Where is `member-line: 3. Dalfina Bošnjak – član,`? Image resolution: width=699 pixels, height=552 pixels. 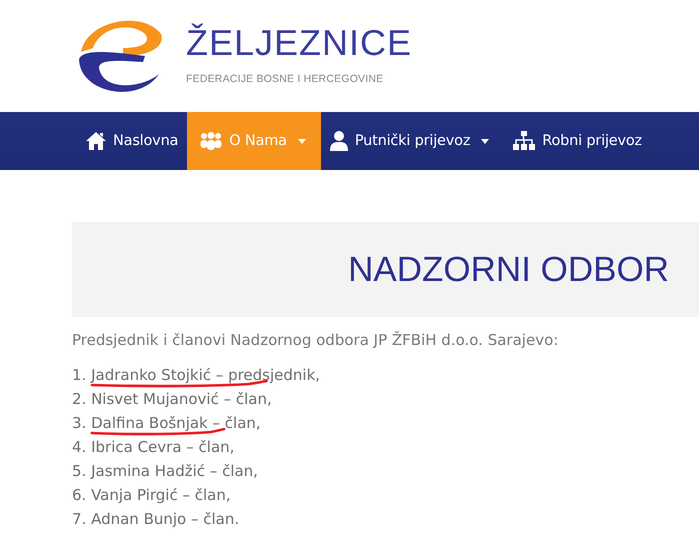 member-line: 3. Dalfina Bošnjak – član, is located at coordinates (166, 423).